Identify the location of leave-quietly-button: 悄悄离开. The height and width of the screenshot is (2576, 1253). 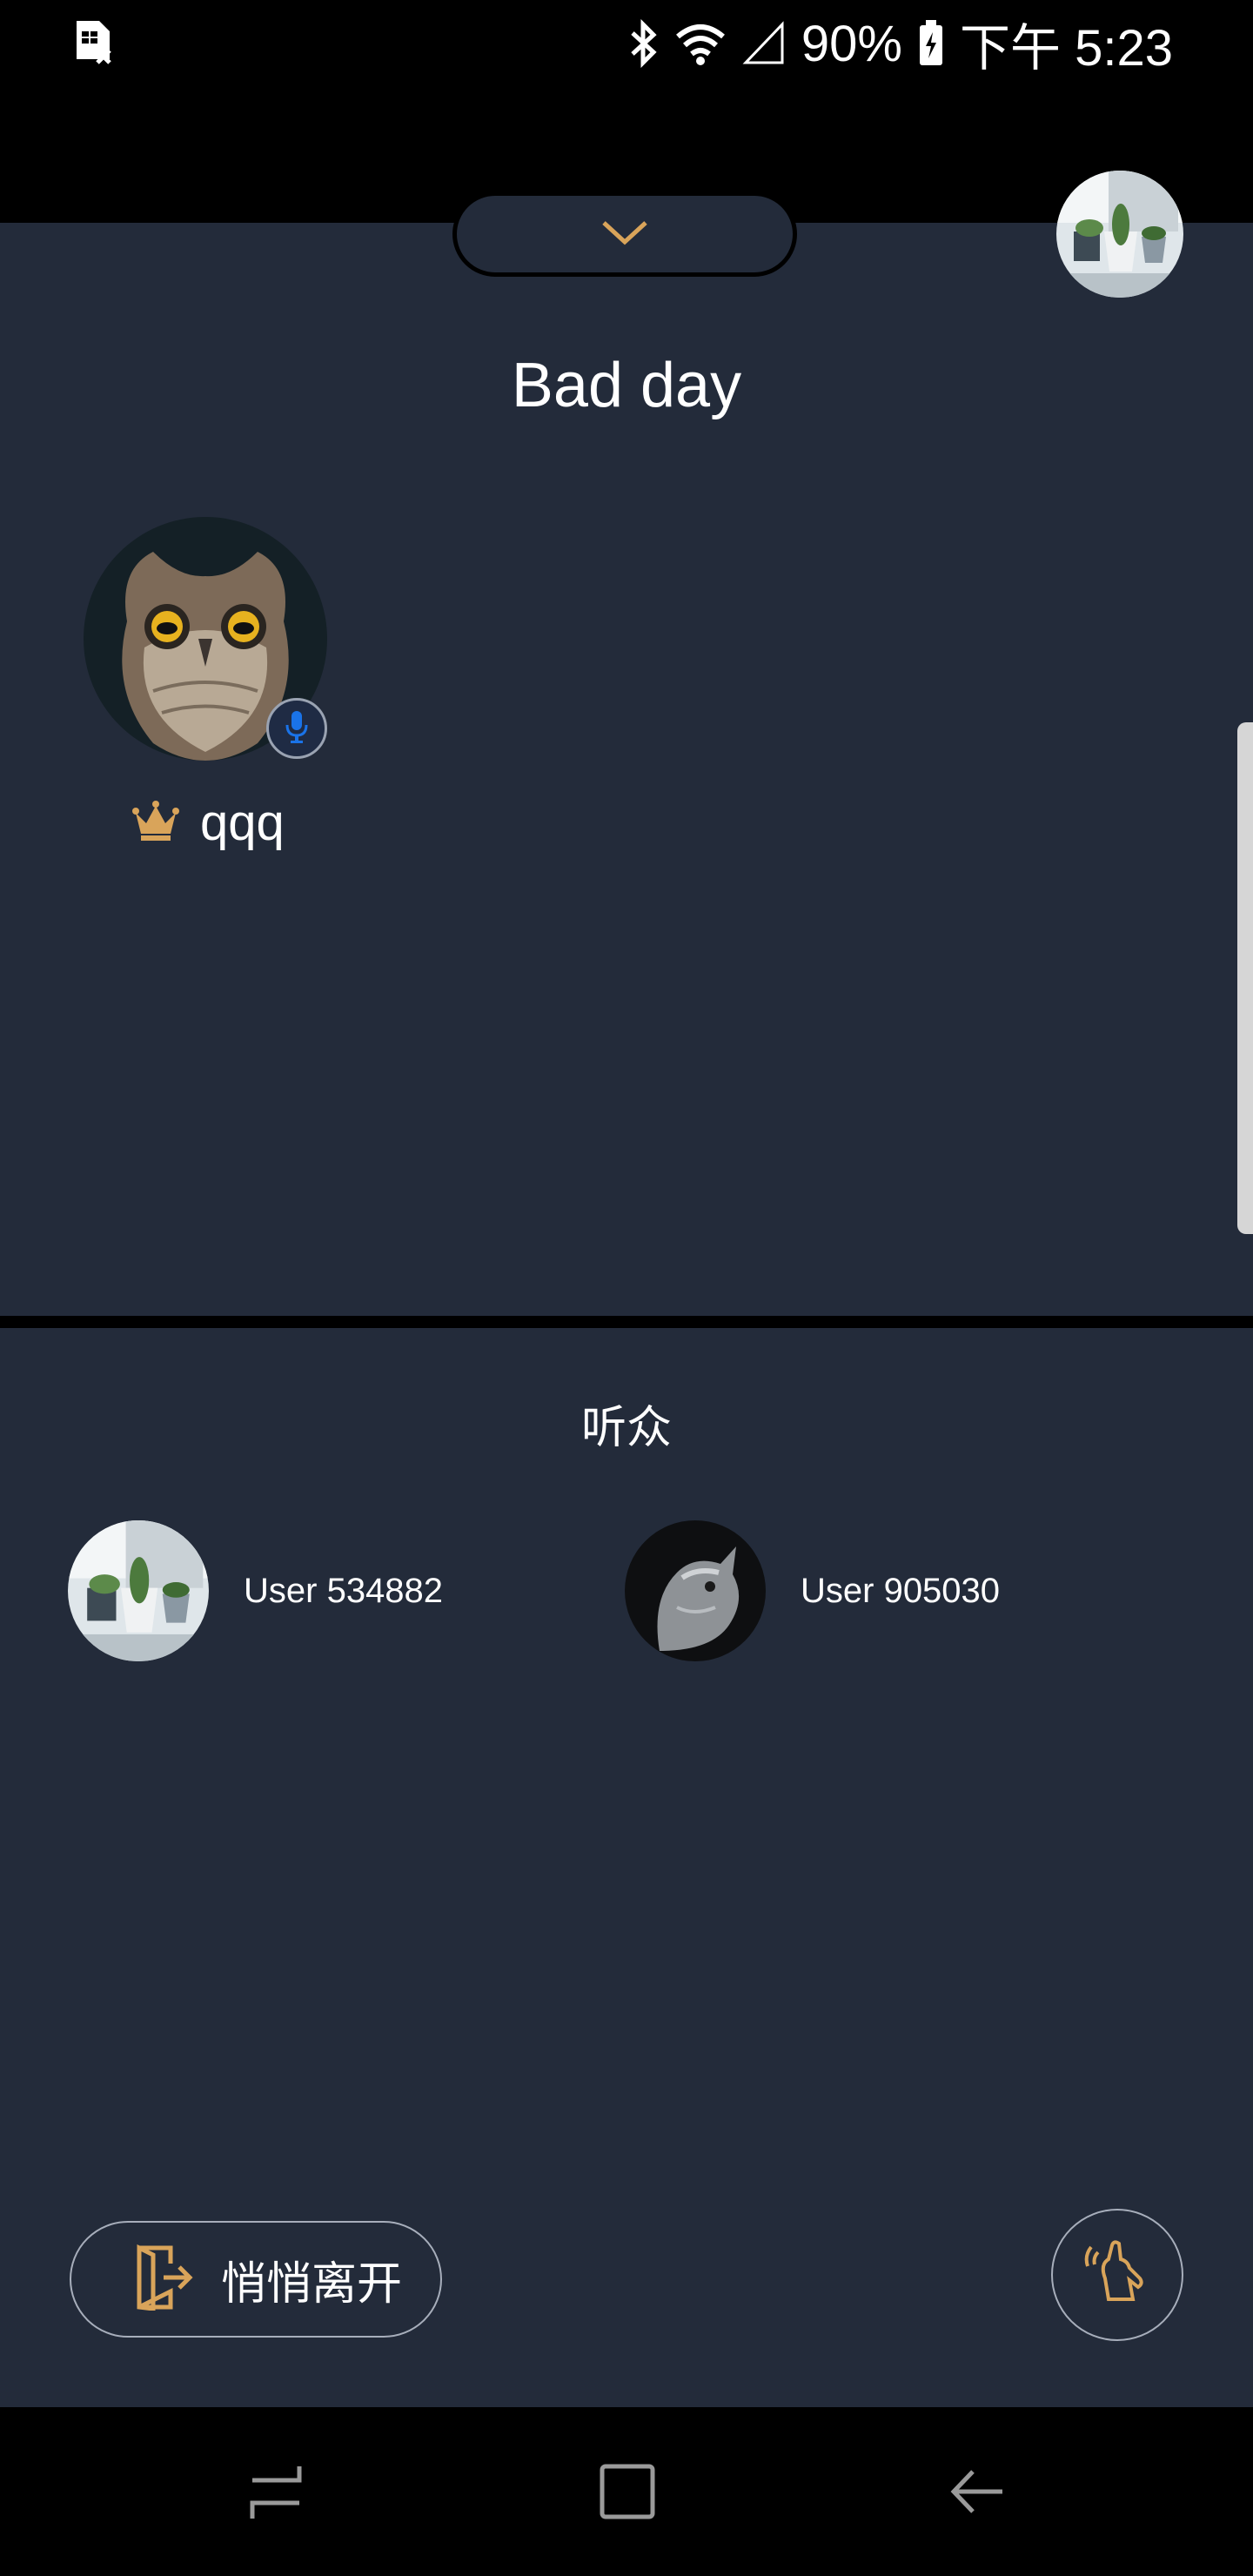
(256, 2279).